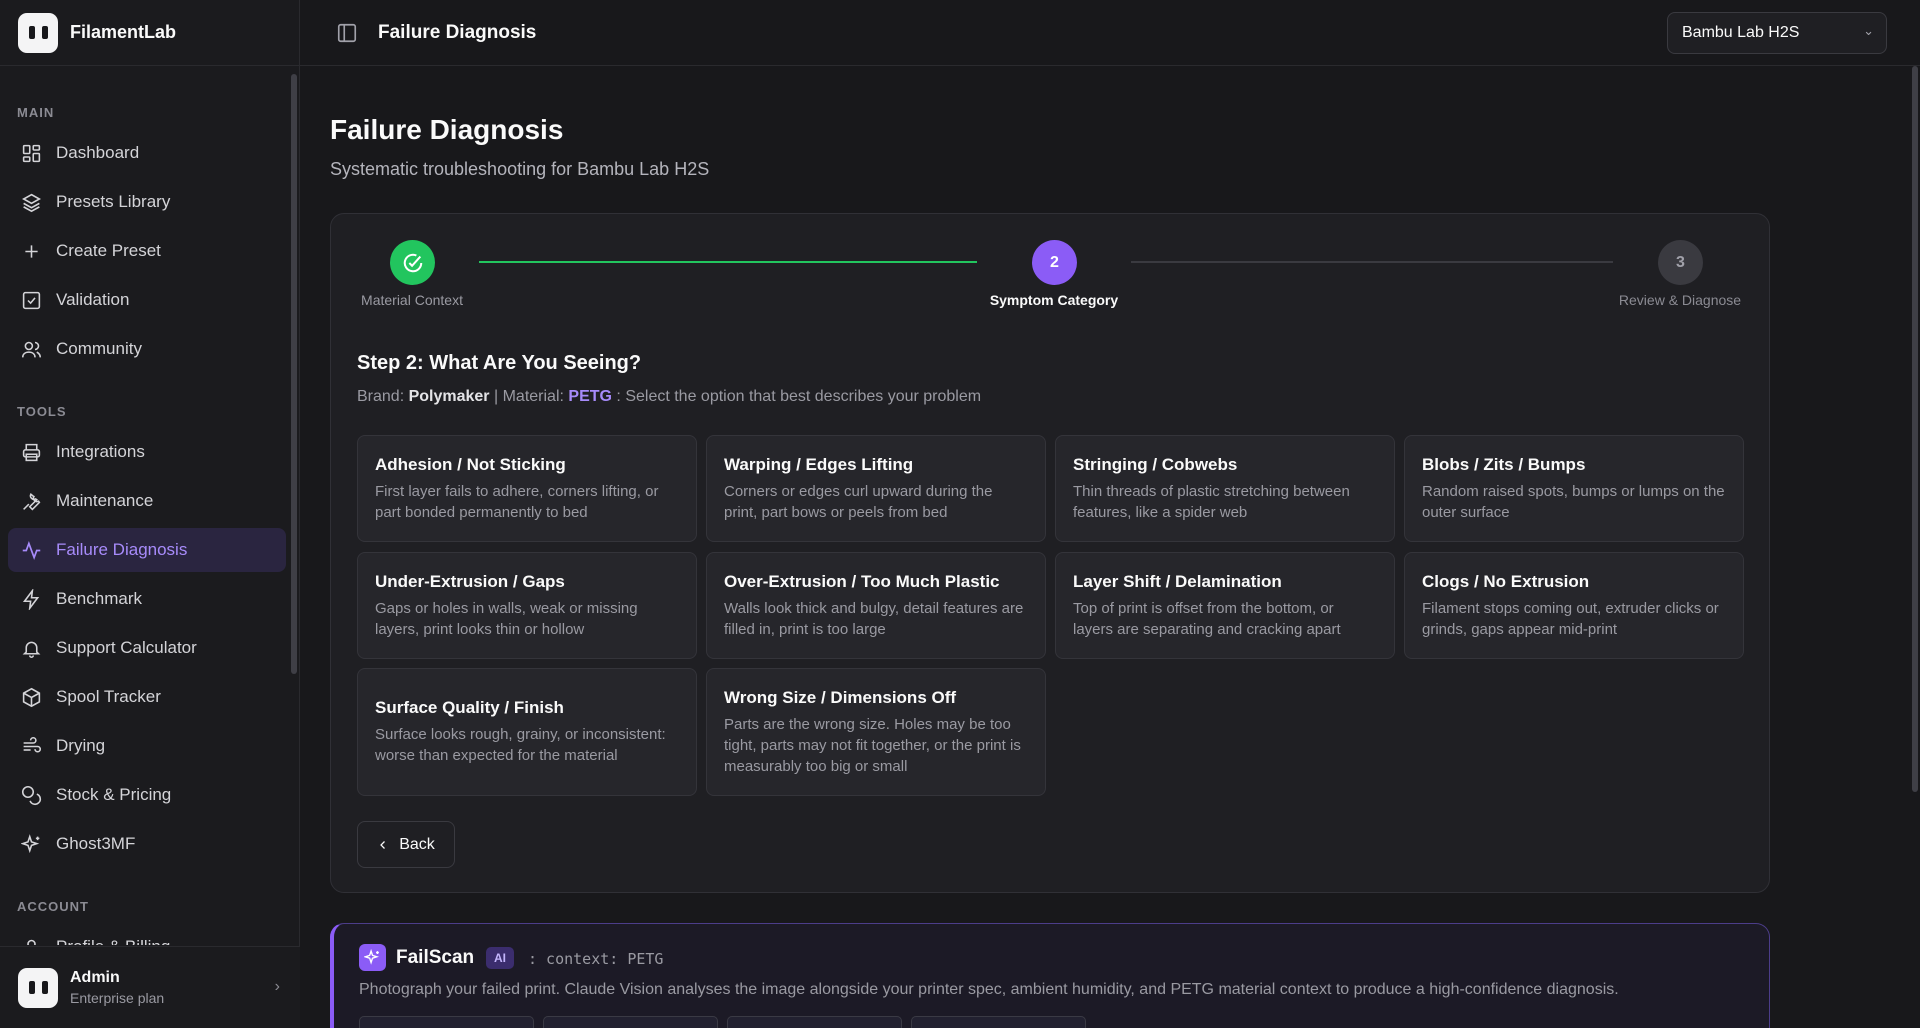  Describe the element at coordinates (147, 746) in the screenshot. I see `sidebar-item-drying: Drying` at that location.